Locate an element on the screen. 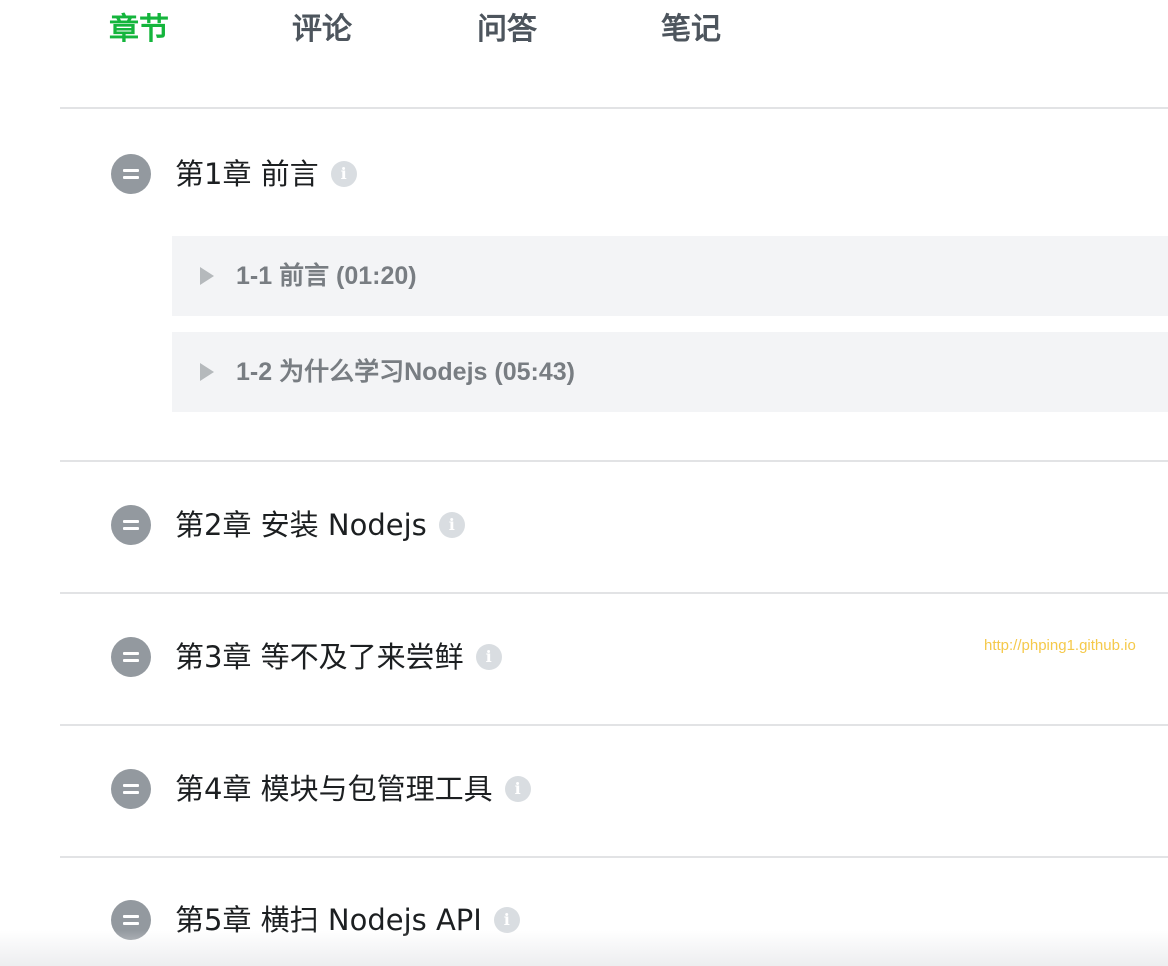 The image size is (1168, 966). section-title: 1-1 前言 (01:20) is located at coordinates (326, 276).